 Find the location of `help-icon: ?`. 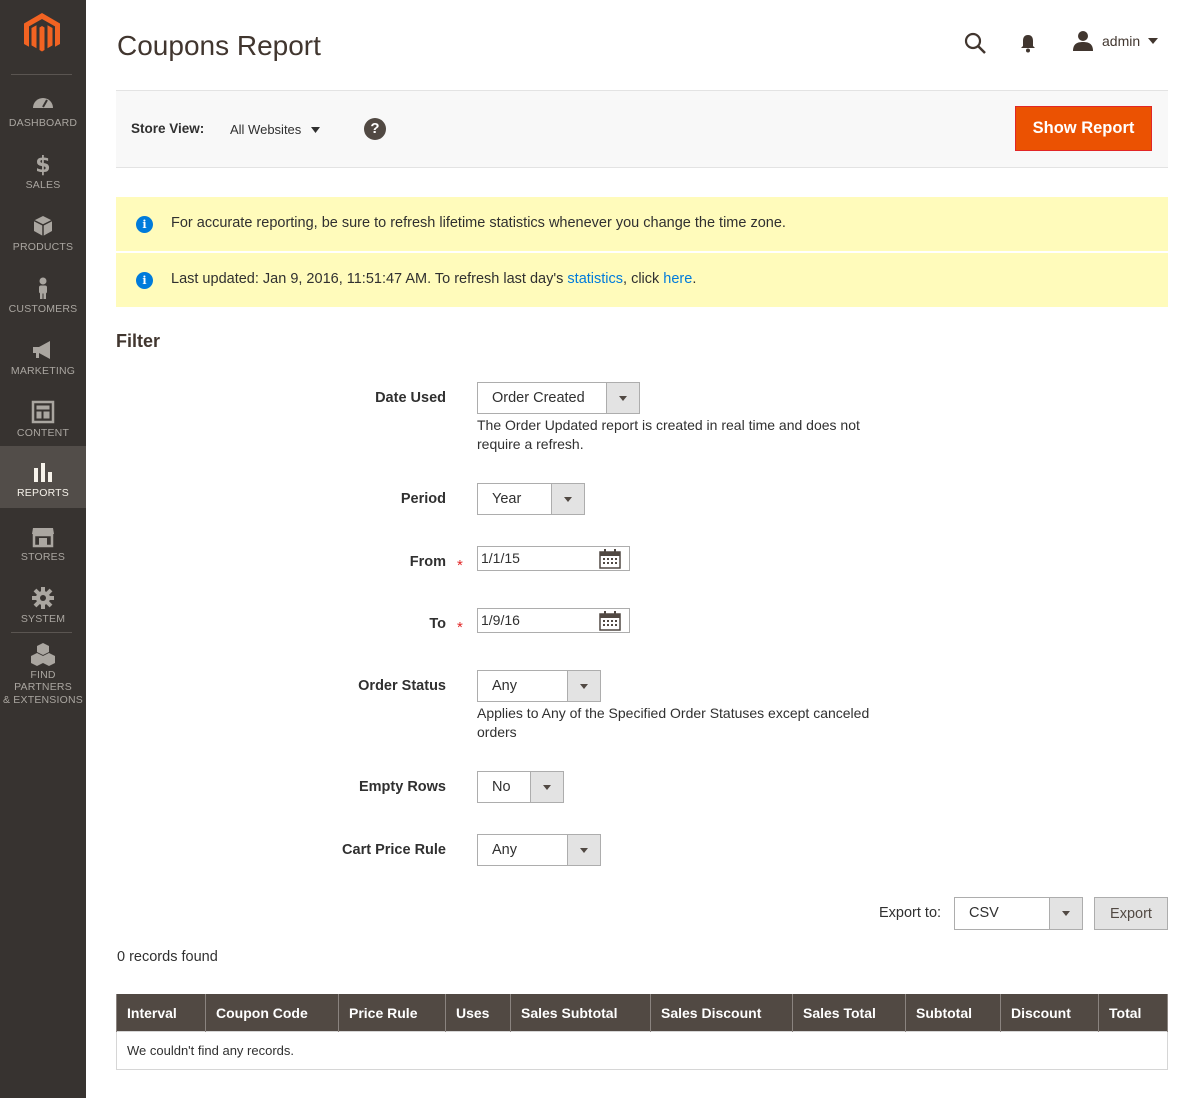

help-icon: ? is located at coordinates (375, 129).